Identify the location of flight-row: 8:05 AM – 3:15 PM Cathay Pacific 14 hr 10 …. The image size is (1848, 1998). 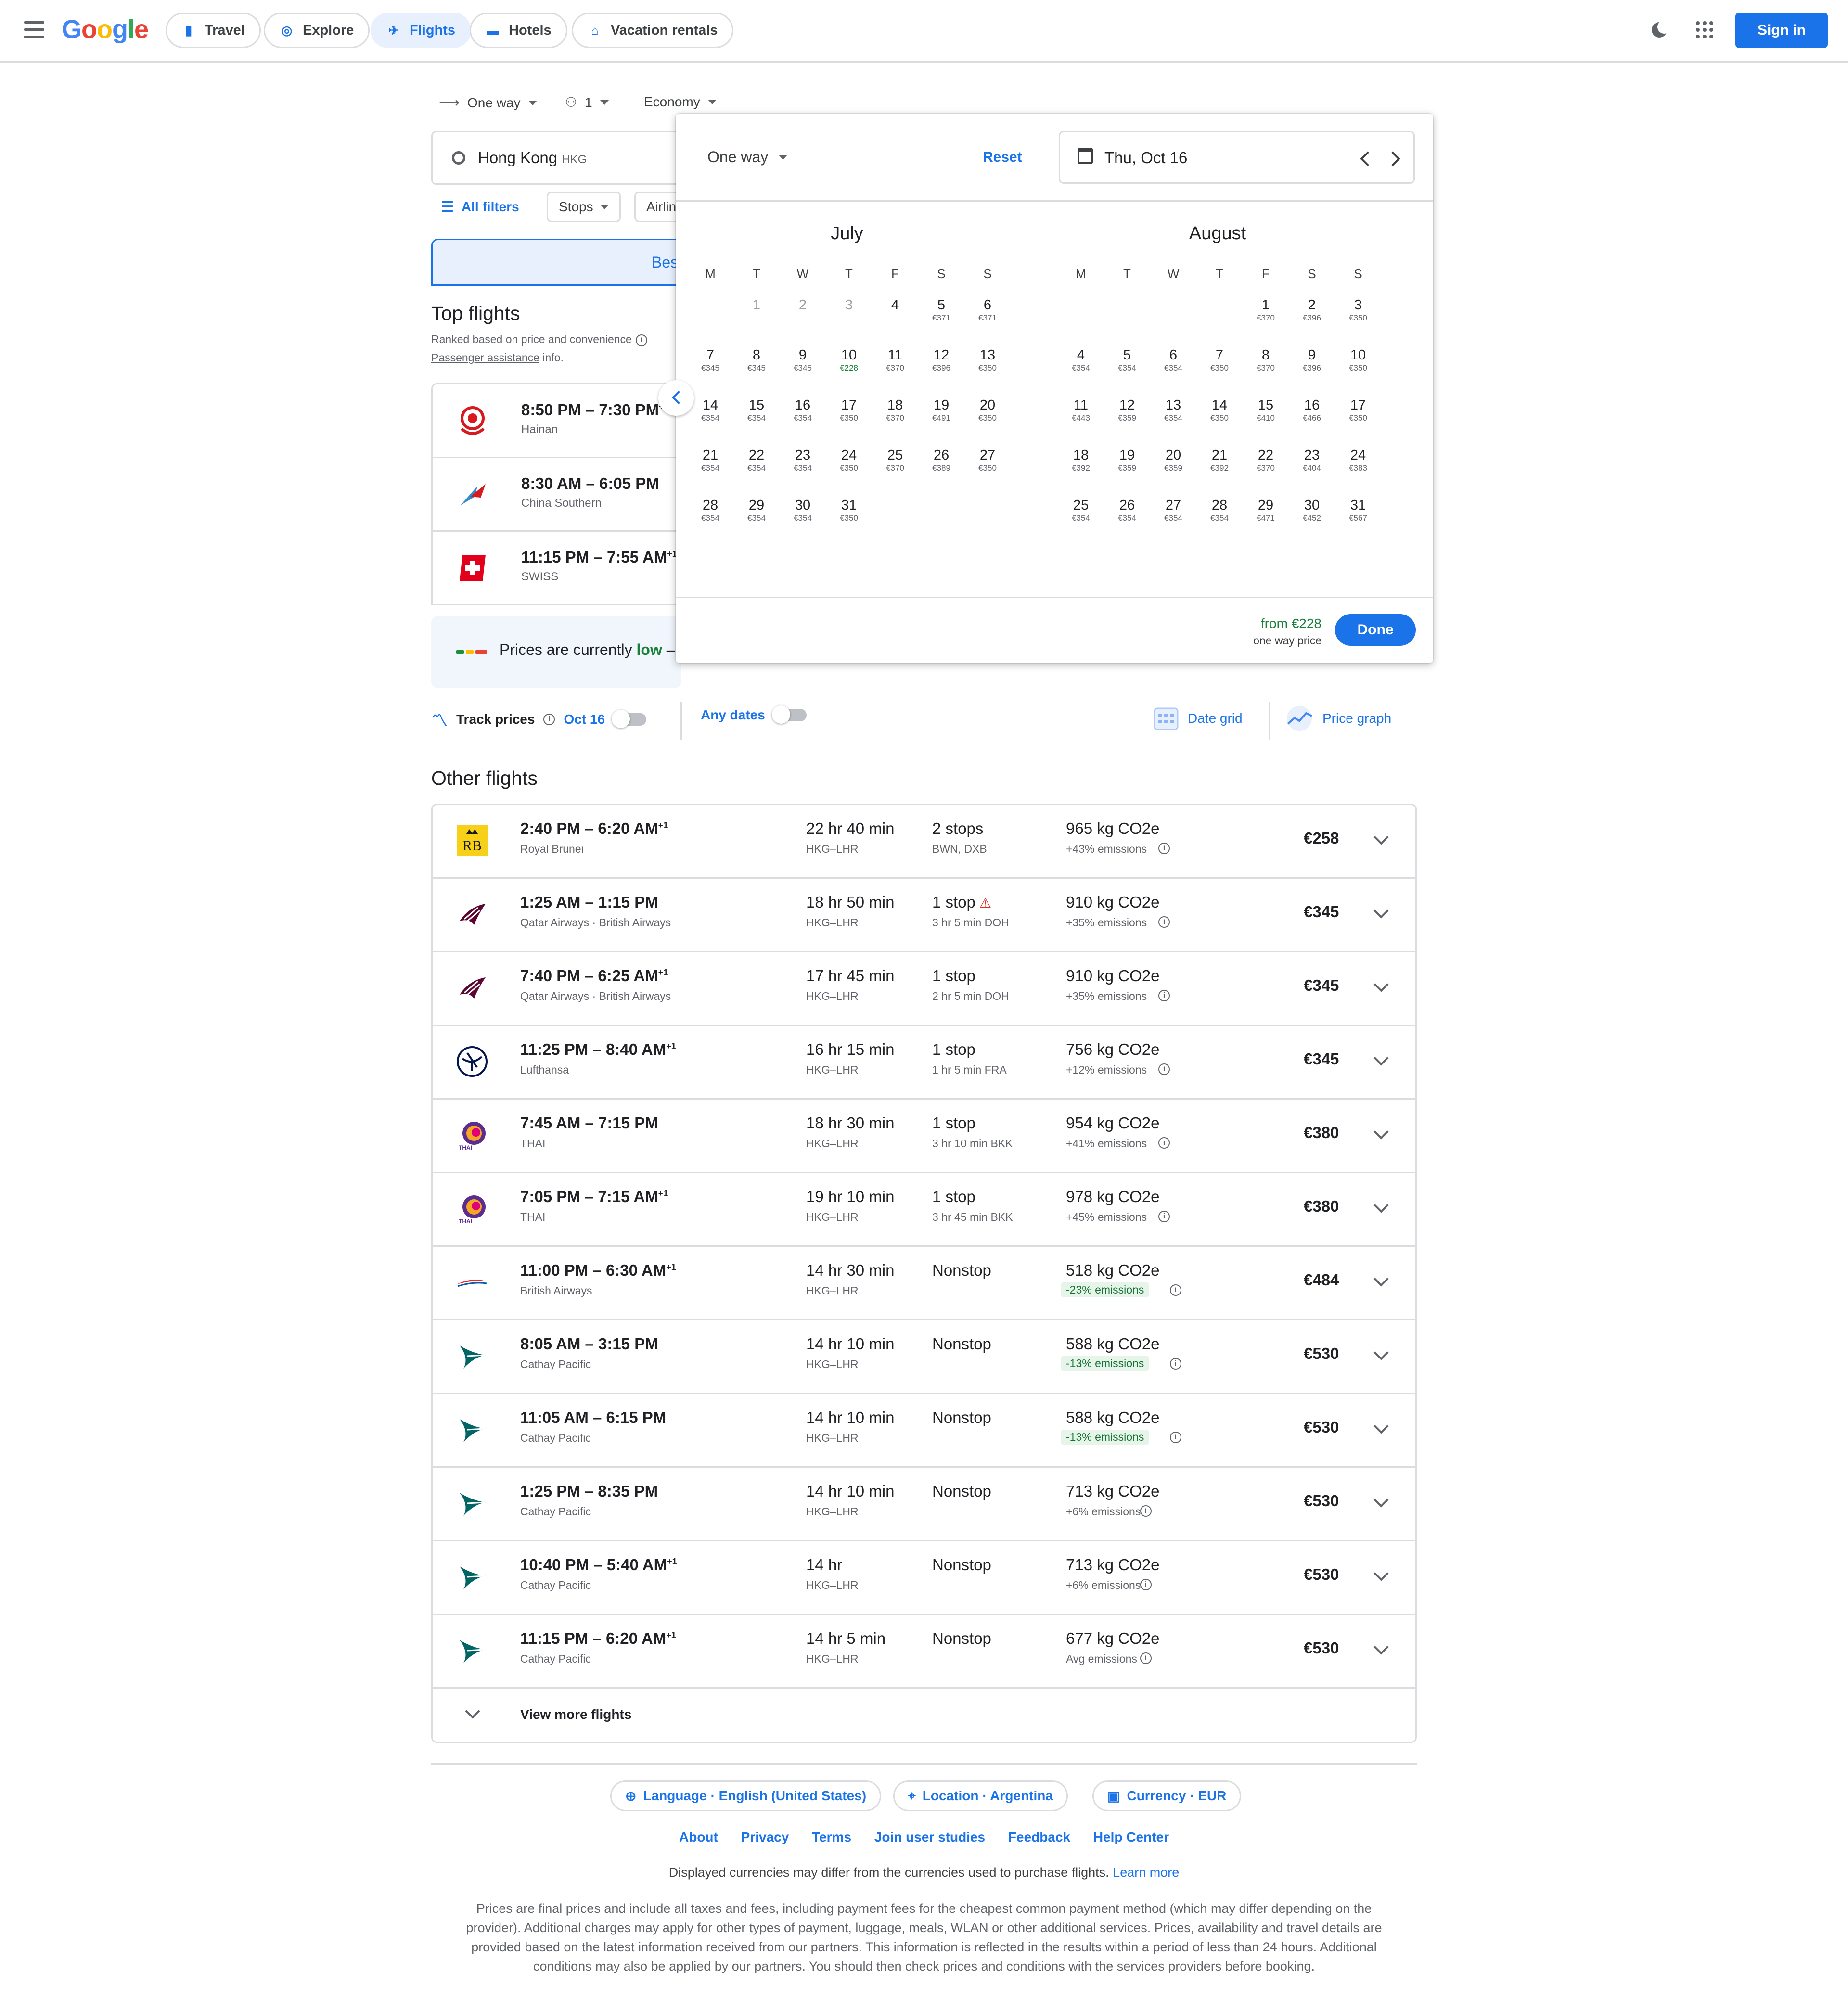
(924, 1357).